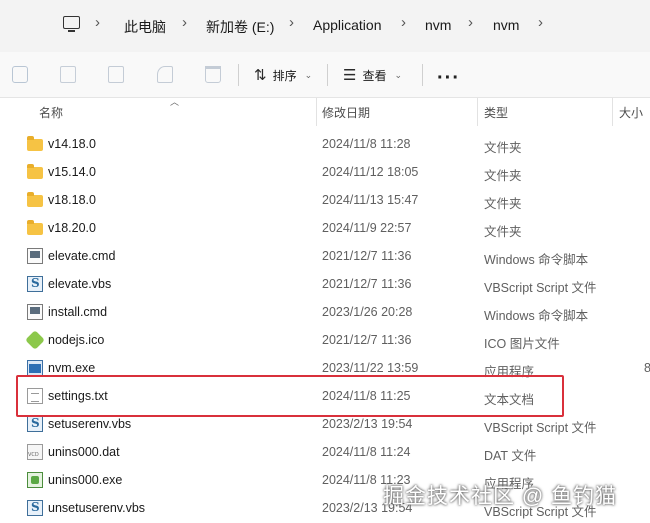 Image resolution: width=650 pixels, height=523 pixels. What do you see at coordinates (76, 340) in the screenshot?
I see `file-name: nodejs.ico` at bounding box center [76, 340].